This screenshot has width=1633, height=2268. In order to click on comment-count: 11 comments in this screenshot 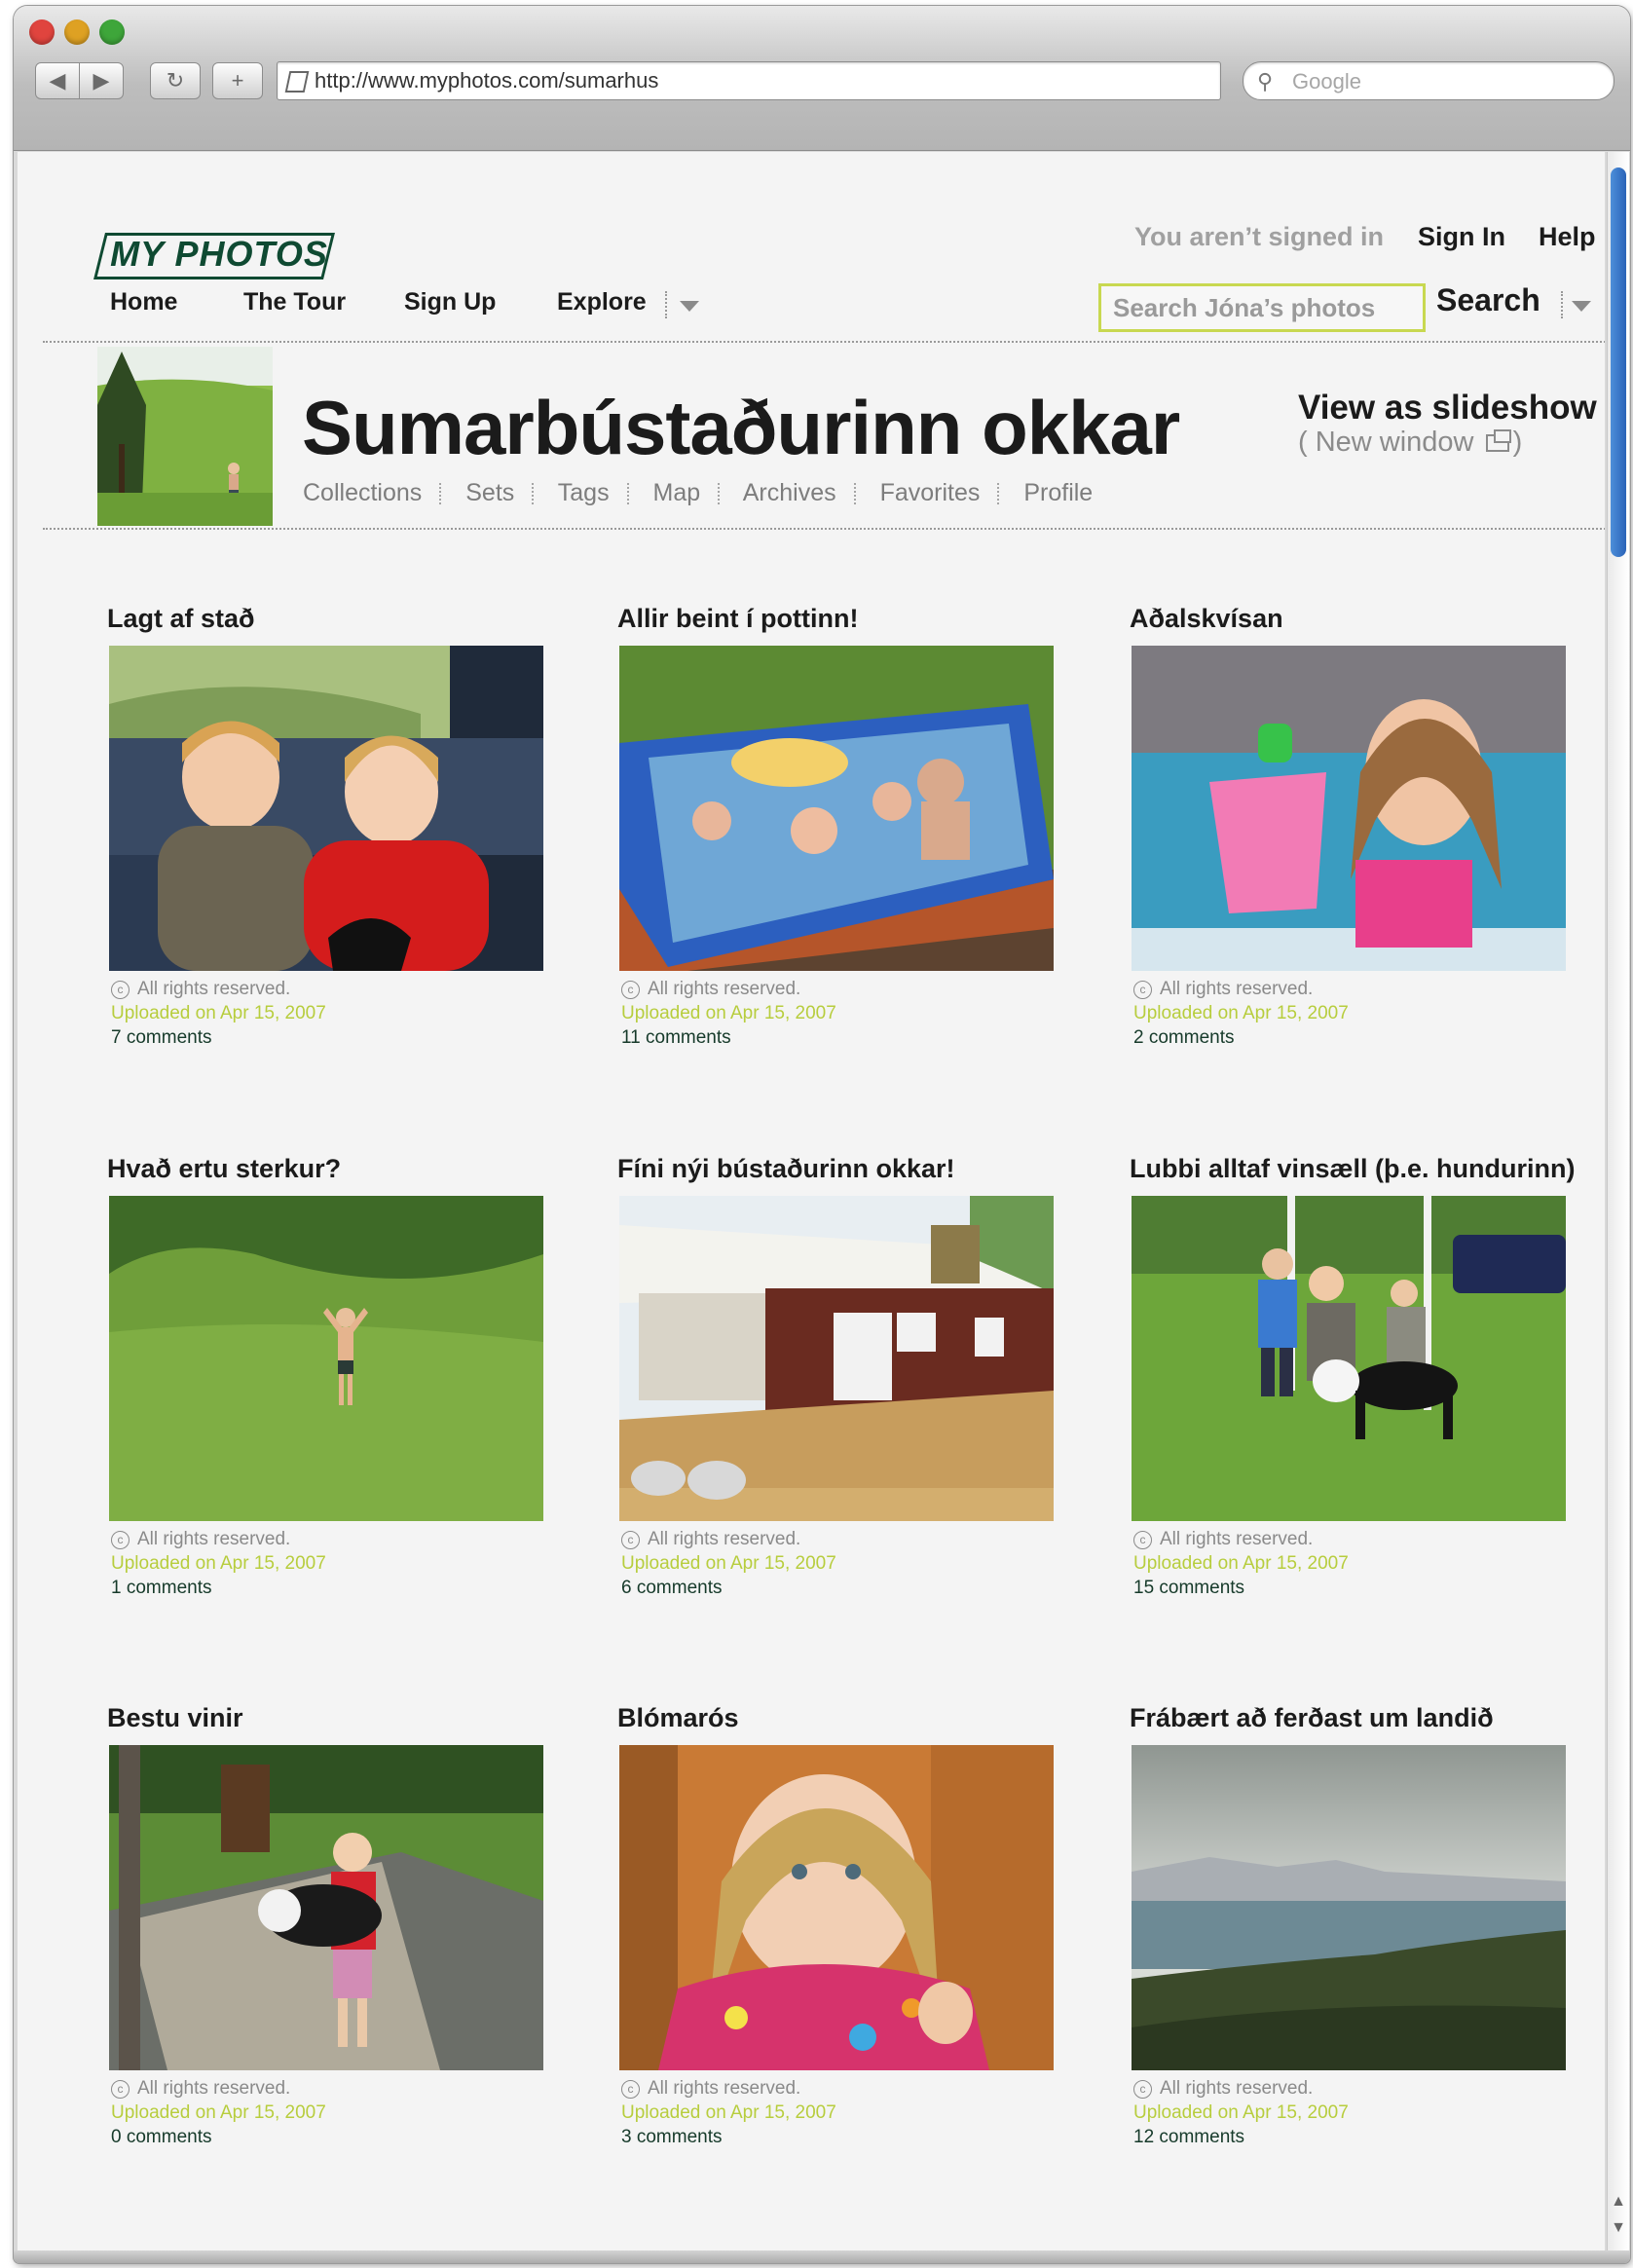, I will do `click(728, 1037)`.